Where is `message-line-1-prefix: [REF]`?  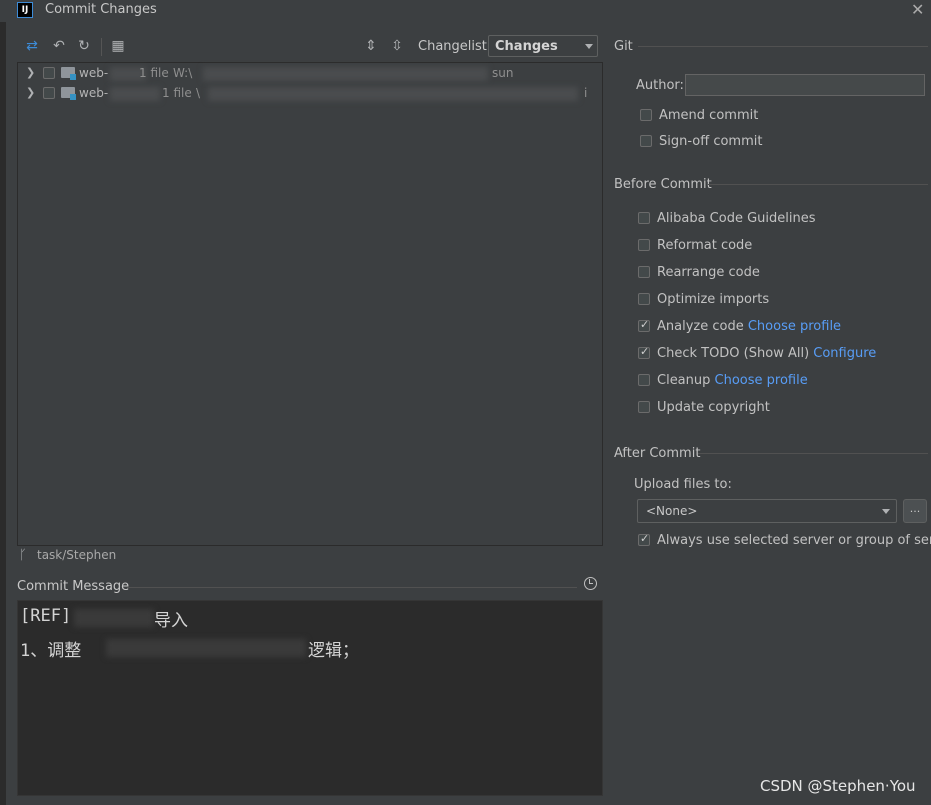 message-line-1-prefix: [REF] is located at coordinates (46, 616).